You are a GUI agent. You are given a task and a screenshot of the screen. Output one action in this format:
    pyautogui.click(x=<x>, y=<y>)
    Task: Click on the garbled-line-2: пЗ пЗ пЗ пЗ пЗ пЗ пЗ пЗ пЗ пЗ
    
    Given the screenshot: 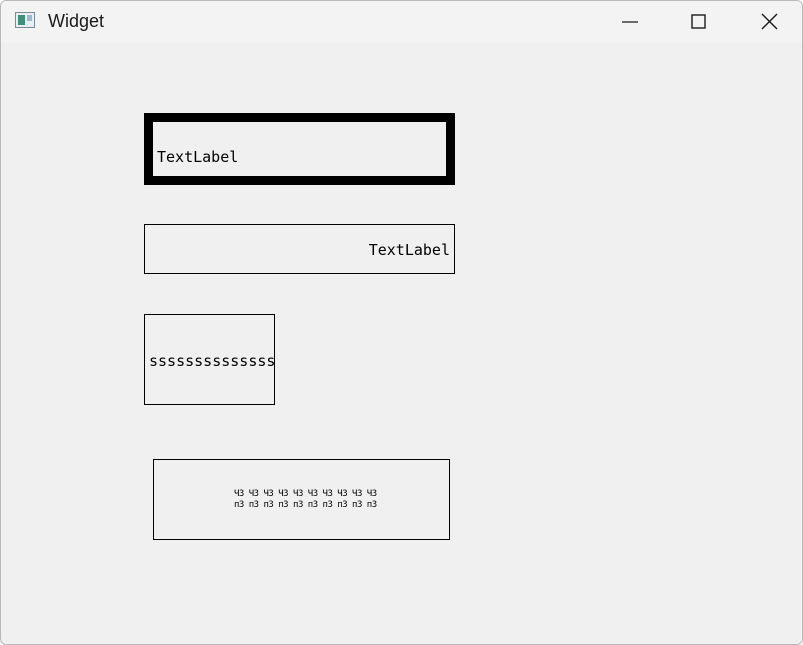 What is the action you would take?
    pyautogui.click(x=305, y=505)
    